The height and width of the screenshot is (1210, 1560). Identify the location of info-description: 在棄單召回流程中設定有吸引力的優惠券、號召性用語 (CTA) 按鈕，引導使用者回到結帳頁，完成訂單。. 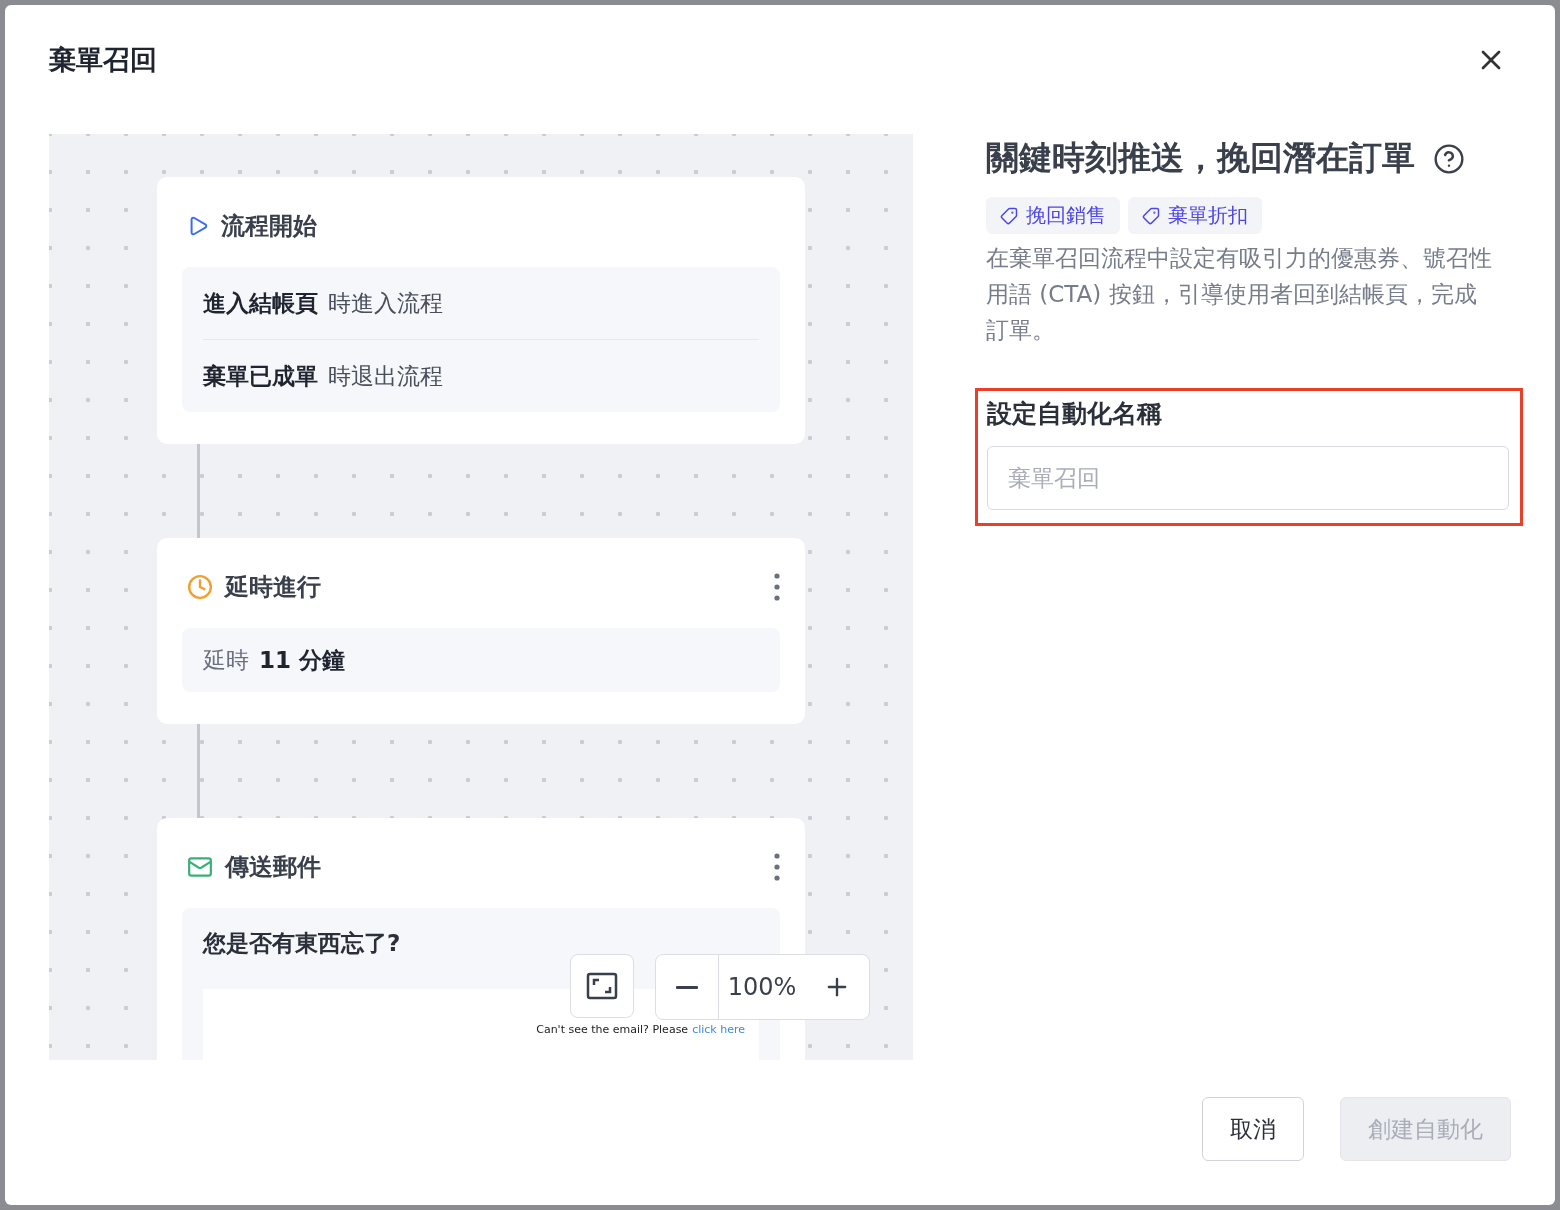
(1239, 294).